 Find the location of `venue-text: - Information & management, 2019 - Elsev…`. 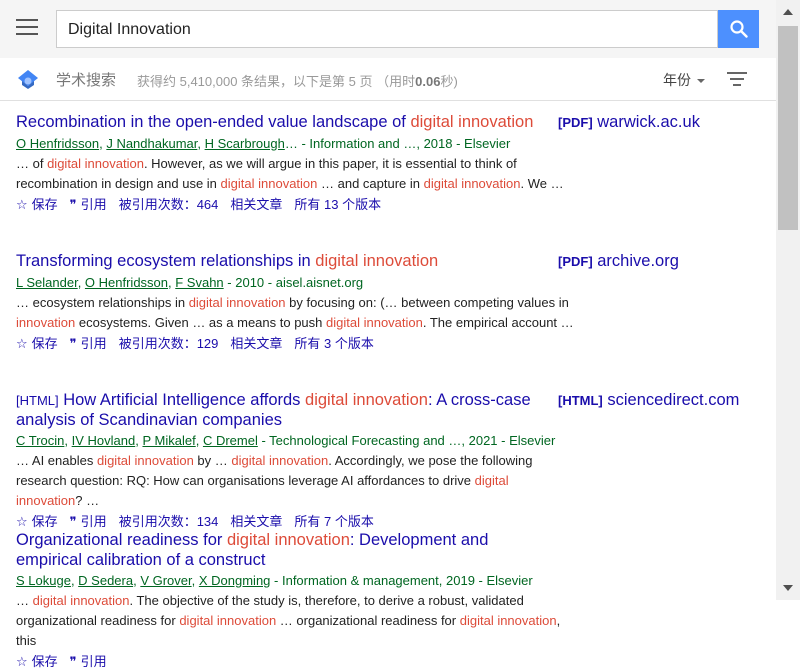

venue-text: - Information & management, 2019 - Elsev… is located at coordinates (403, 580).